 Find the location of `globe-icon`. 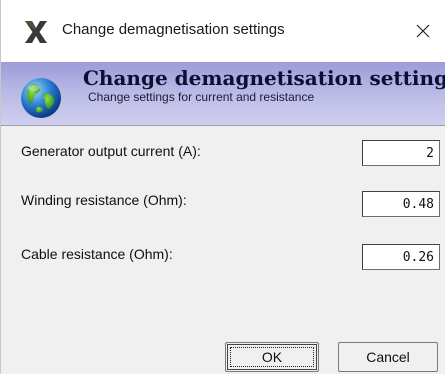

globe-icon is located at coordinates (41, 98).